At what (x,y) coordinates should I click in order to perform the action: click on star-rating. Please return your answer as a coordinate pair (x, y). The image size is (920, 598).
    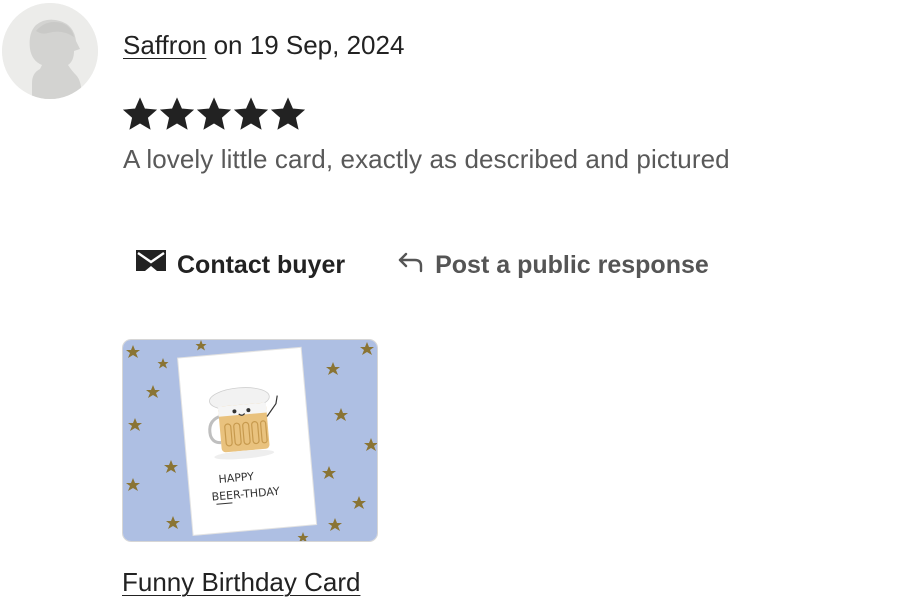
    Looking at the image, I should click on (214, 114).